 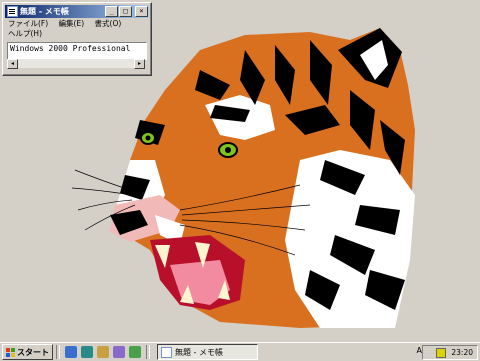 I want to click on horizontal-scrollbar: ◂ ▸, so click(x=76, y=63).